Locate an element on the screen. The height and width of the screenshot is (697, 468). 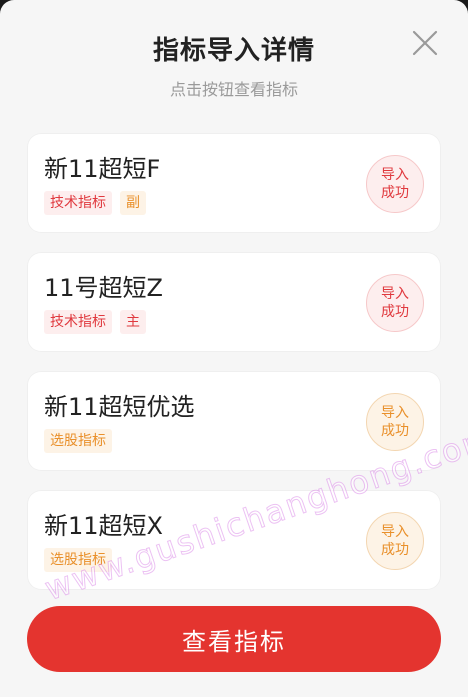
view-indicators-button: 查看指标 is located at coordinates (234, 639).